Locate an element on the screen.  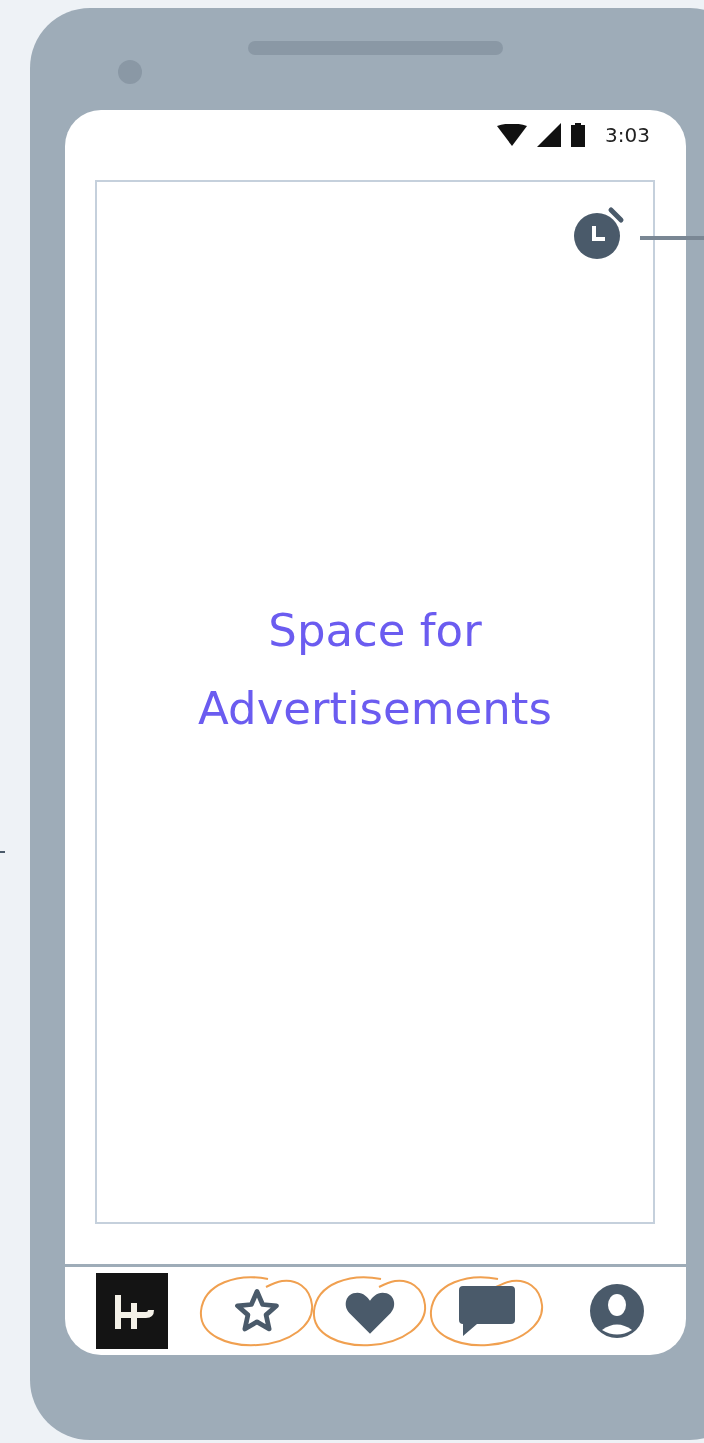
ad-placeholder-text: Space for Advertisements is located at coordinates (375, 670).